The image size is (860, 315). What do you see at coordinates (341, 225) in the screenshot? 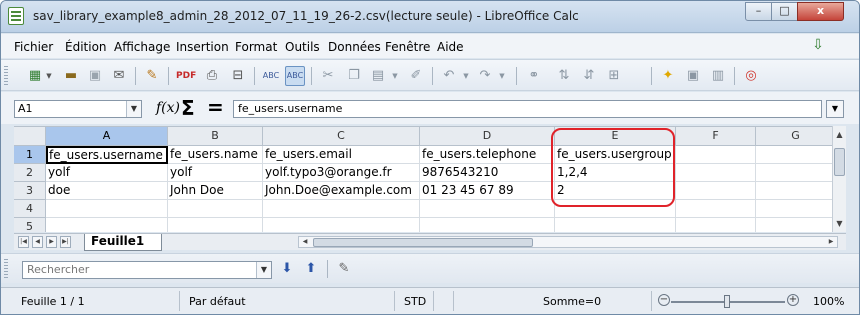
I see `cell-c5` at bounding box center [341, 225].